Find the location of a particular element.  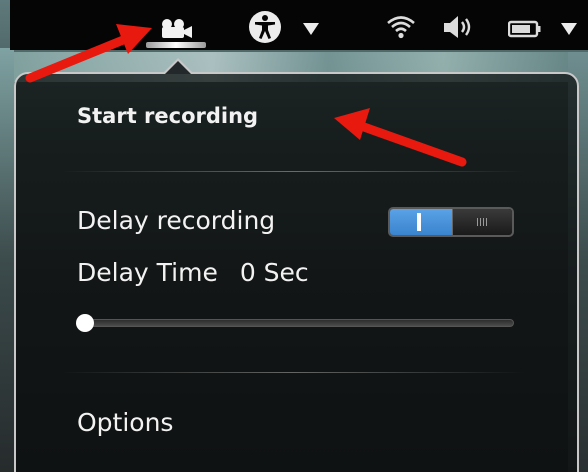

grip-icon is located at coordinates (483, 222).